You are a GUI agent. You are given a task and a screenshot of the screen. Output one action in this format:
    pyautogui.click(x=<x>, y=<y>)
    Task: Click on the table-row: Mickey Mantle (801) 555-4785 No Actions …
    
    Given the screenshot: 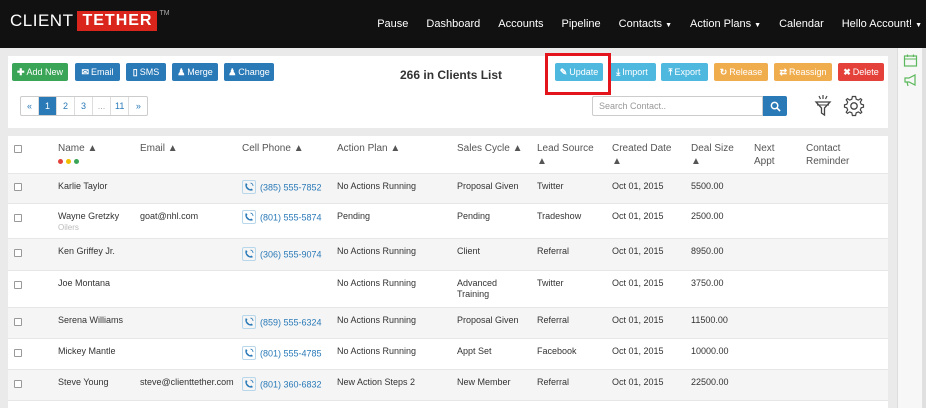 What is the action you would take?
    pyautogui.click(x=448, y=354)
    